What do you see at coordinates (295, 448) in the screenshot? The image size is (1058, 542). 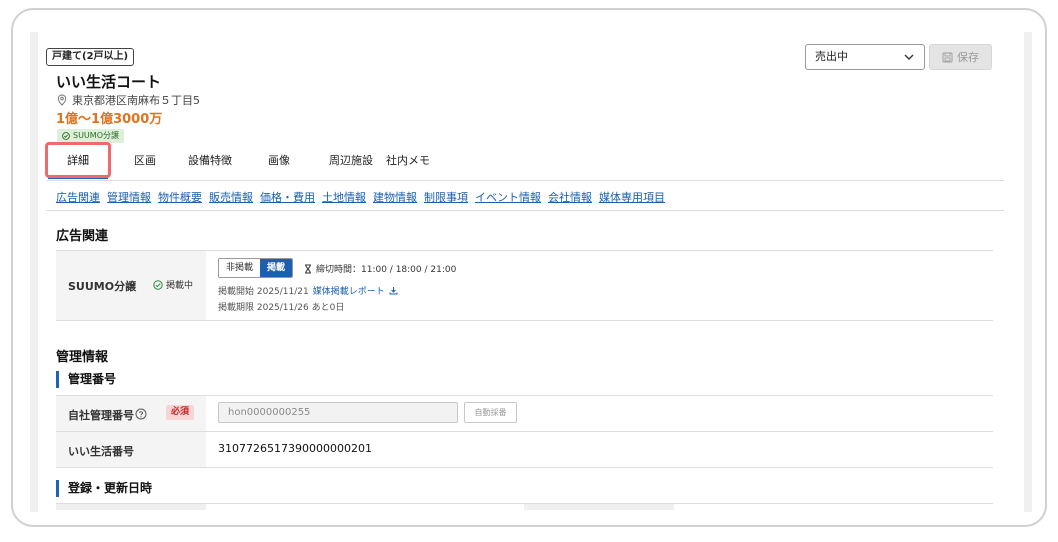 I see `ii-number-value: 3107726517390000000201` at bounding box center [295, 448].